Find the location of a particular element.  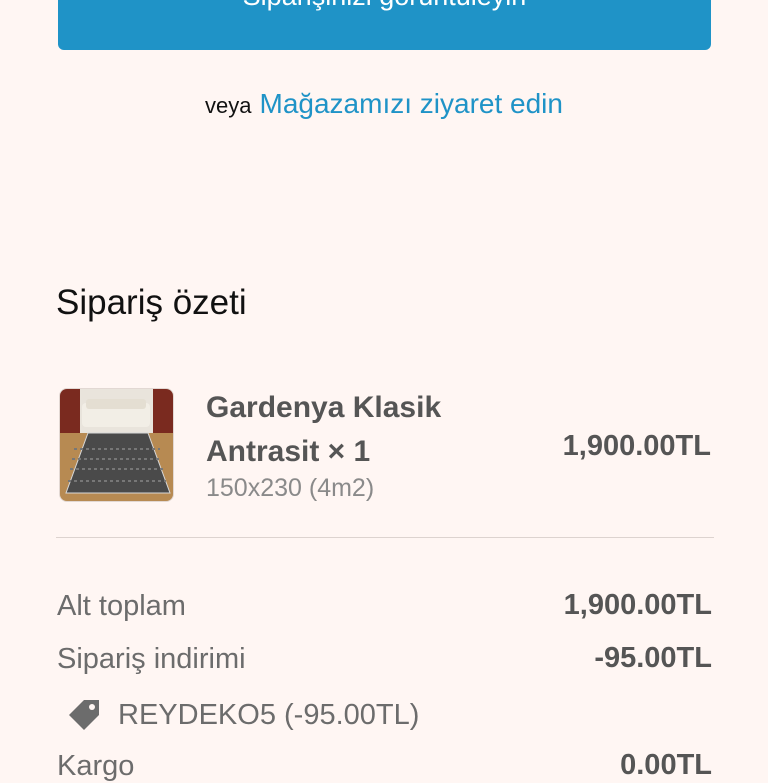

order-summary-title: Sipariş özeti is located at coordinates (151, 302).